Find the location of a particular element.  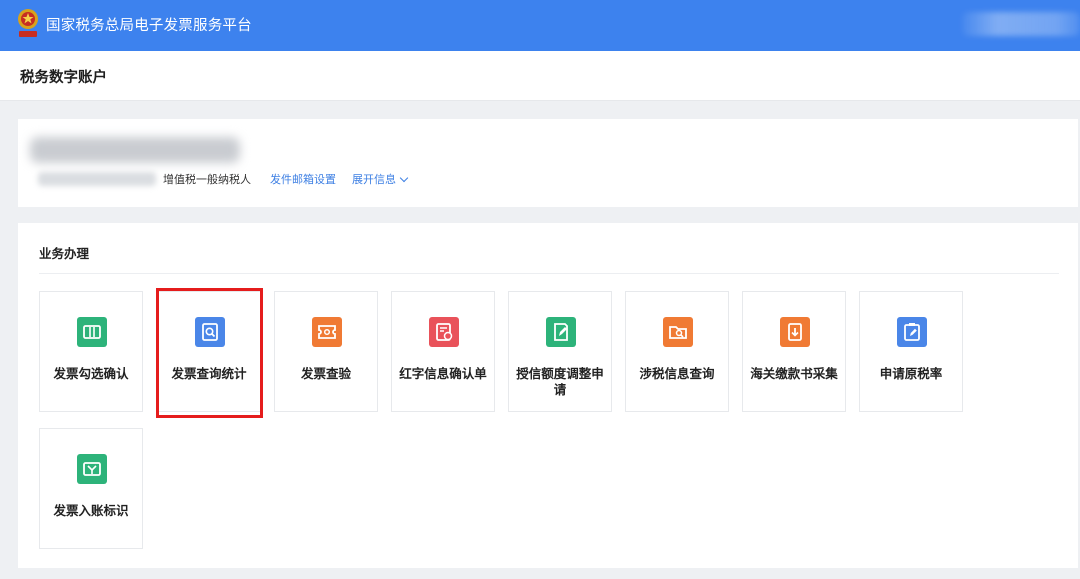

folder-search-icon is located at coordinates (678, 332).